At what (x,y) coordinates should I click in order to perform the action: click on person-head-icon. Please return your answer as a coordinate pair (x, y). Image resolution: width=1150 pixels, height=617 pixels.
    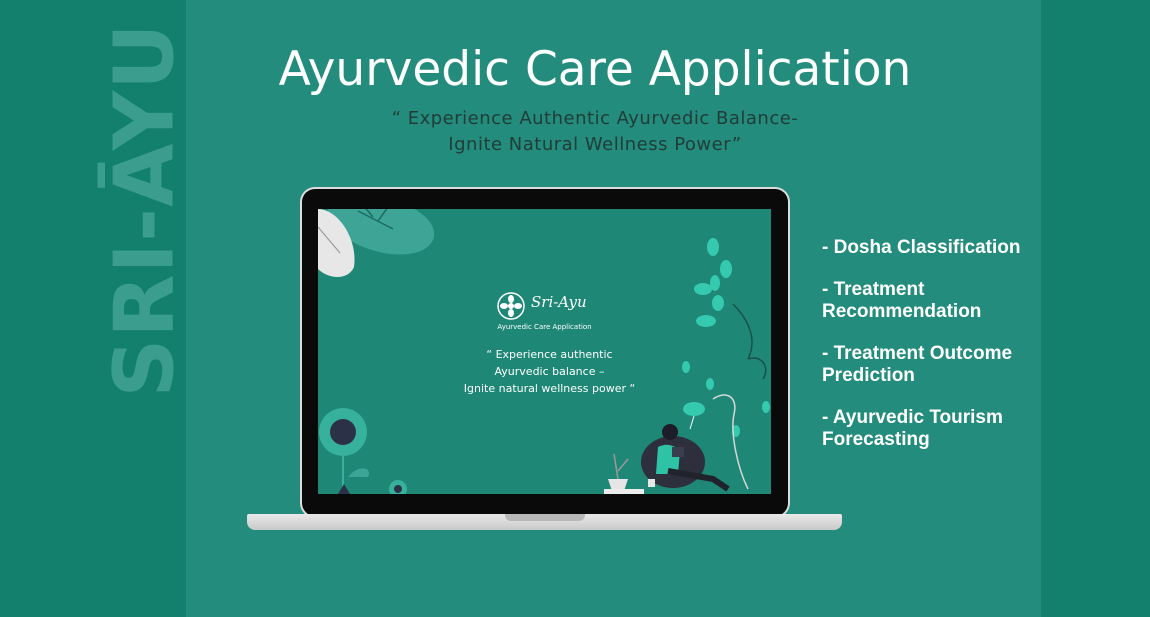
    Looking at the image, I should click on (670, 432).